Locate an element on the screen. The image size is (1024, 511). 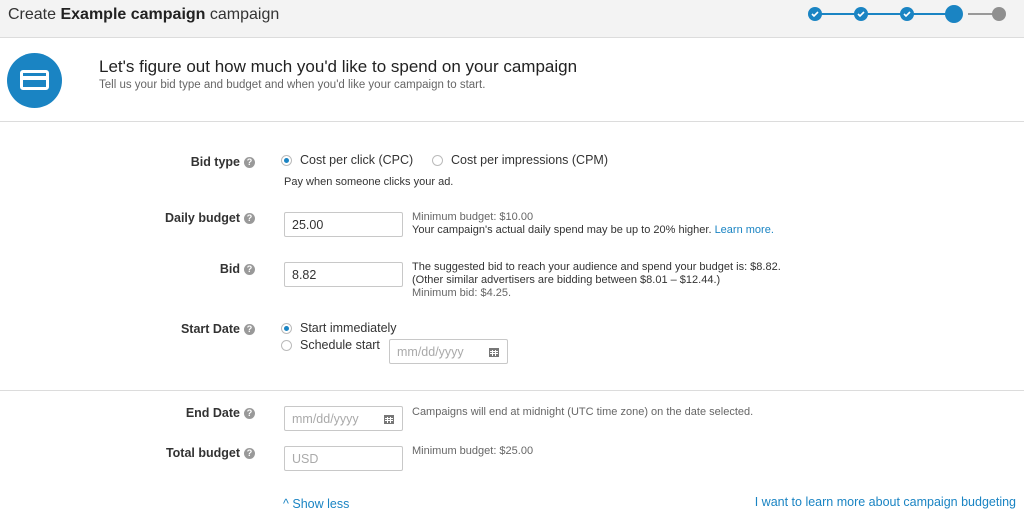
show-less-link: ^ Show less is located at coordinates (316, 504).